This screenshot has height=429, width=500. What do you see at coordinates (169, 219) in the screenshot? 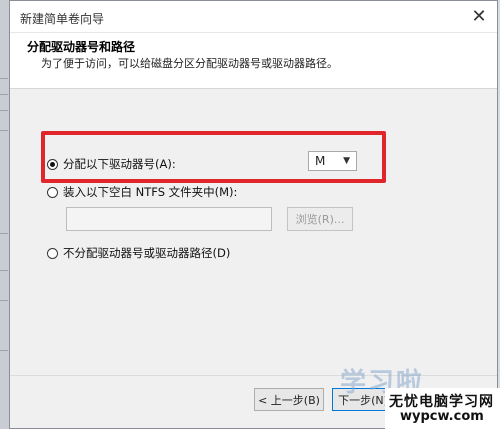
I see `folder-path-input` at bounding box center [169, 219].